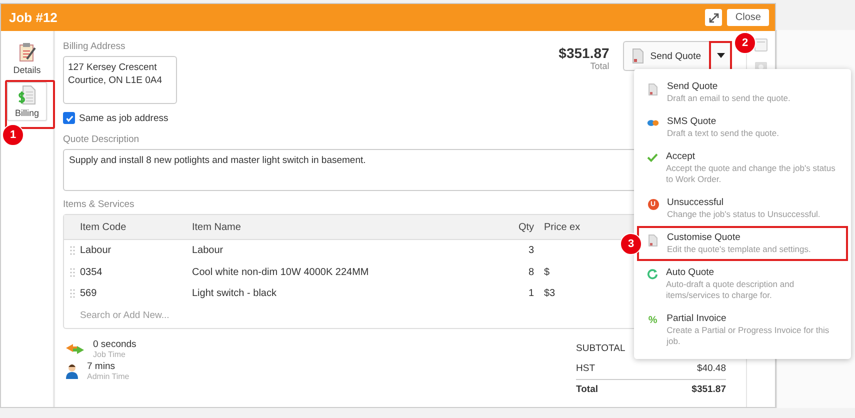 The image size is (855, 418). What do you see at coordinates (652, 157) in the screenshot?
I see `check-icon` at bounding box center [652, 157].